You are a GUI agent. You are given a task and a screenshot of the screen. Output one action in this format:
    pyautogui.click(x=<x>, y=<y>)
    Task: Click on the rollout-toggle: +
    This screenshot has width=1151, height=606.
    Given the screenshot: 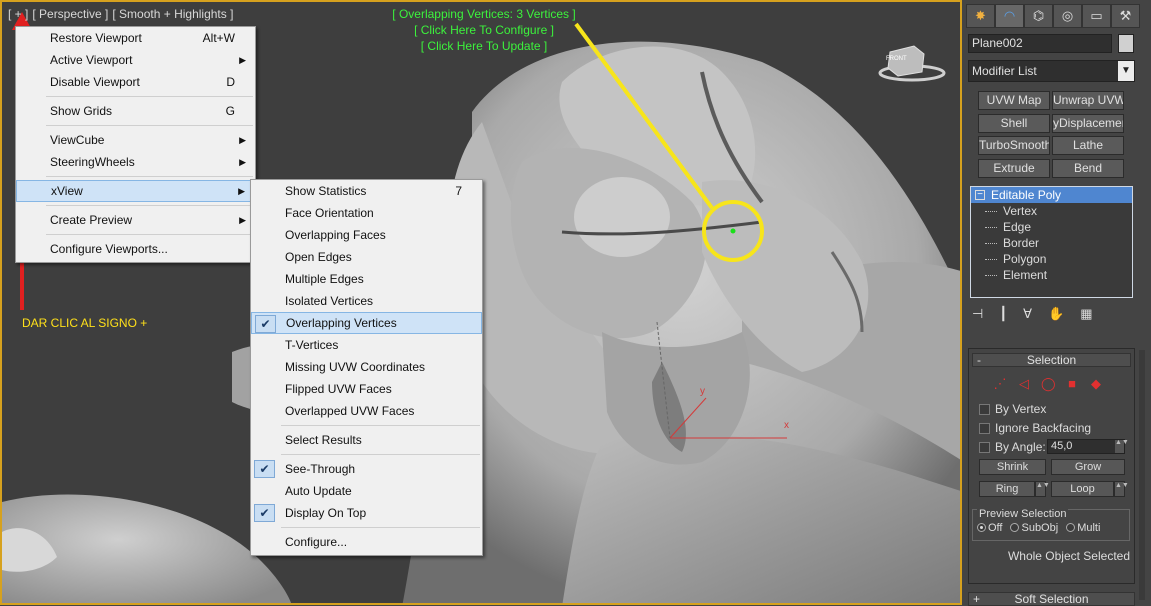 What is the action you would take?
    pyautogui.click(x=977, y=599)
    